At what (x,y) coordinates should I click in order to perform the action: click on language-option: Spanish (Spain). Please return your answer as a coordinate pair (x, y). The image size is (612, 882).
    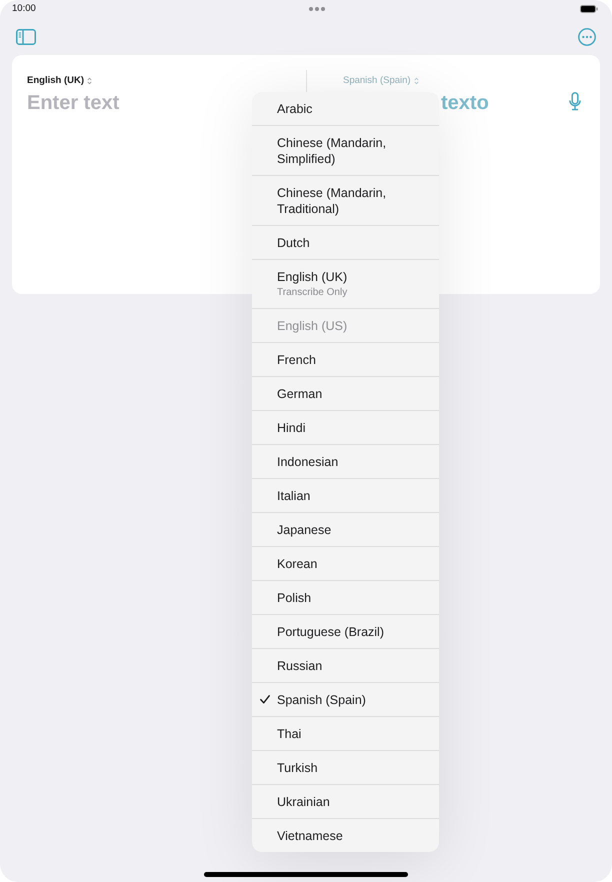
    Looking at the image, I should click on (345, 699).